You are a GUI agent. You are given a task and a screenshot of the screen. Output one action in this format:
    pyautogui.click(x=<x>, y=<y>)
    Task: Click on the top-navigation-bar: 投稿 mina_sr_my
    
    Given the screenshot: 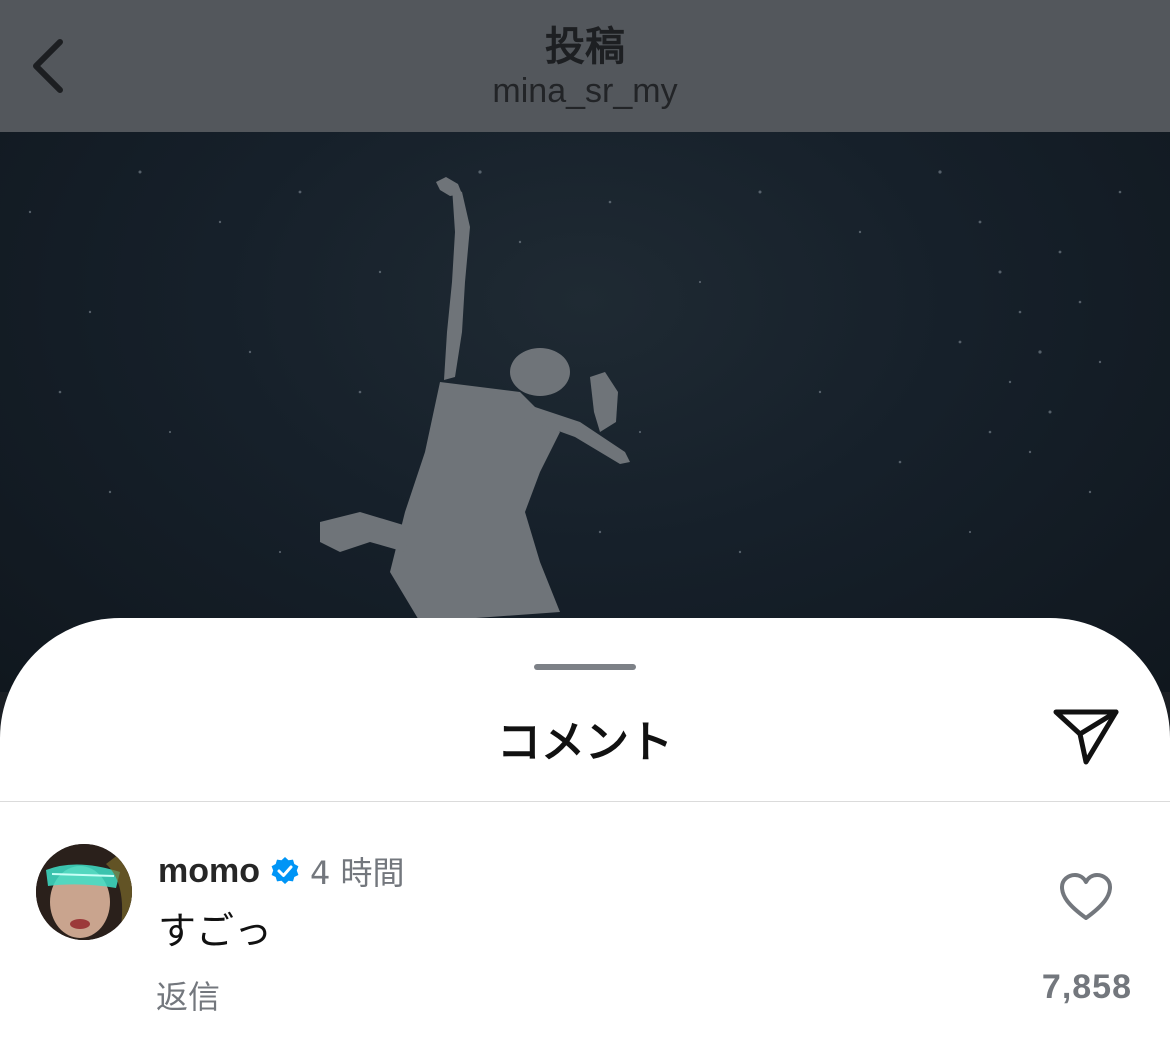 What is the action you would take?
    pyautogui.click(x=585, y=66)
    